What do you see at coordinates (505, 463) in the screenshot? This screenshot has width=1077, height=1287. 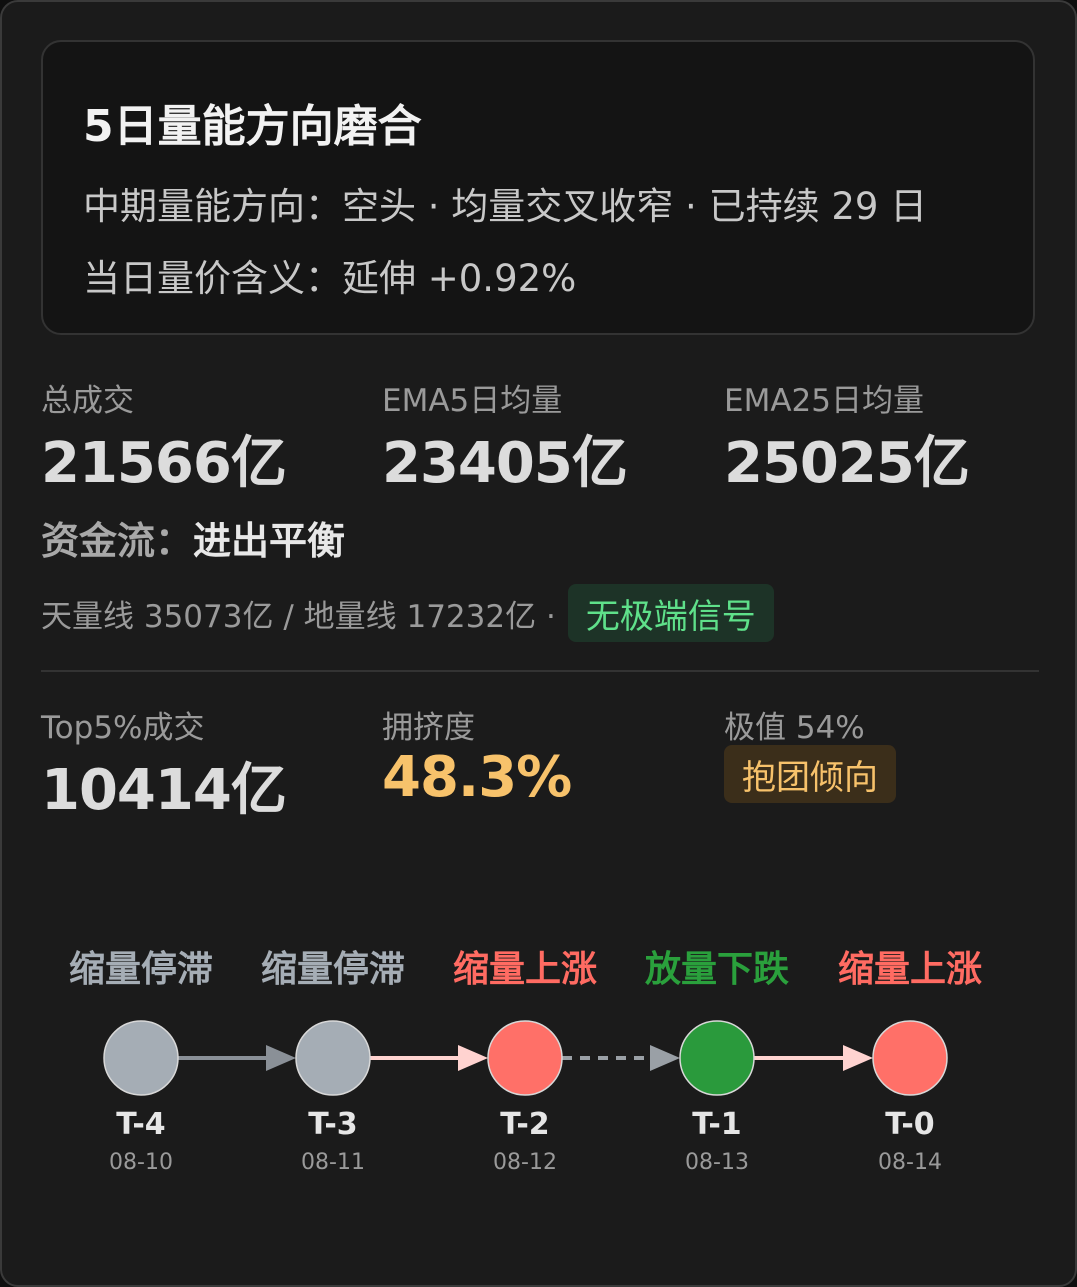 I see `ema5-value: 23405亿` at bounding box center [505, 463].